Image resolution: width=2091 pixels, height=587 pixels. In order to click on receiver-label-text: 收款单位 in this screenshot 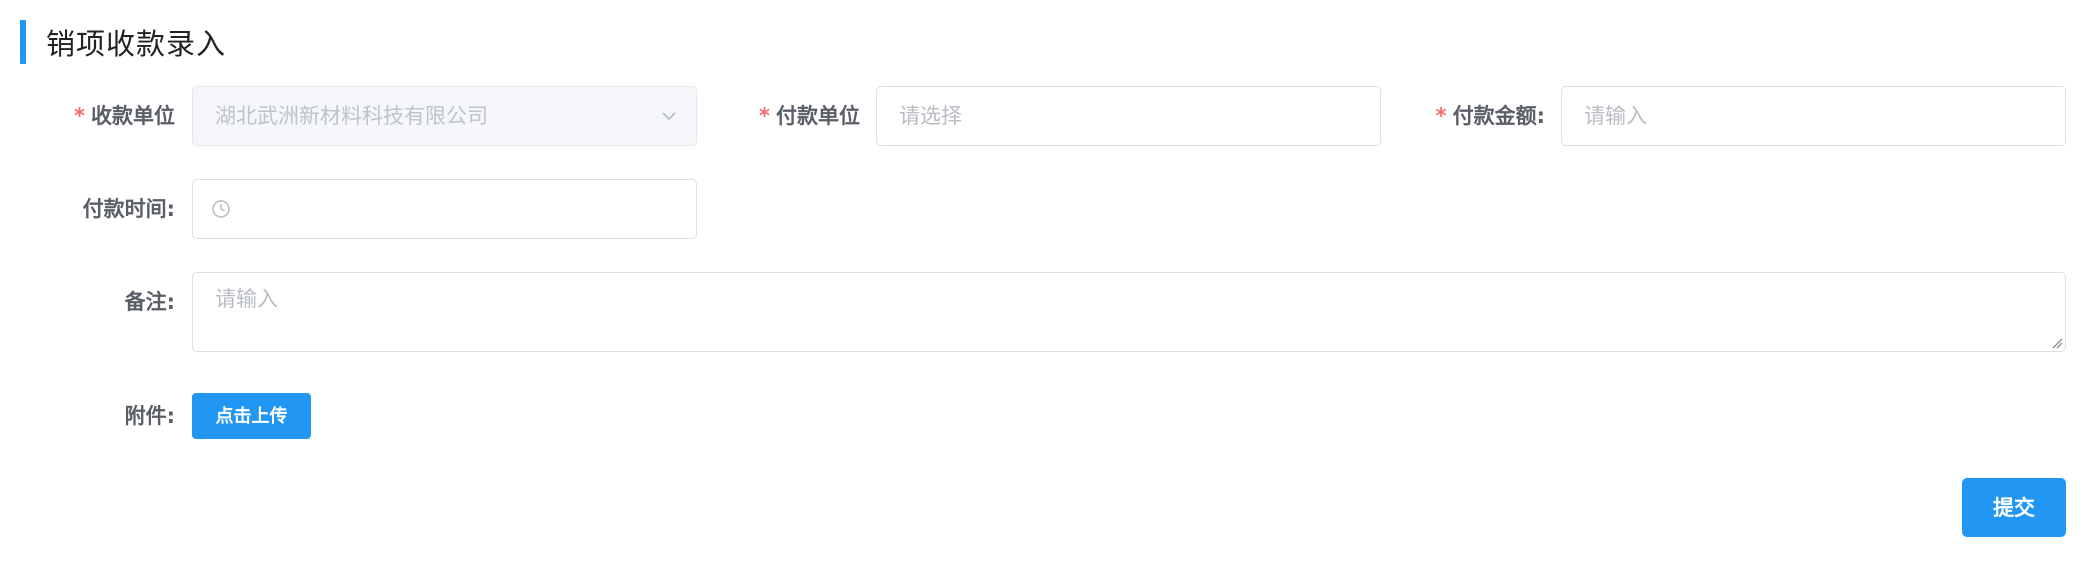, I will do `click(133, 116)`.